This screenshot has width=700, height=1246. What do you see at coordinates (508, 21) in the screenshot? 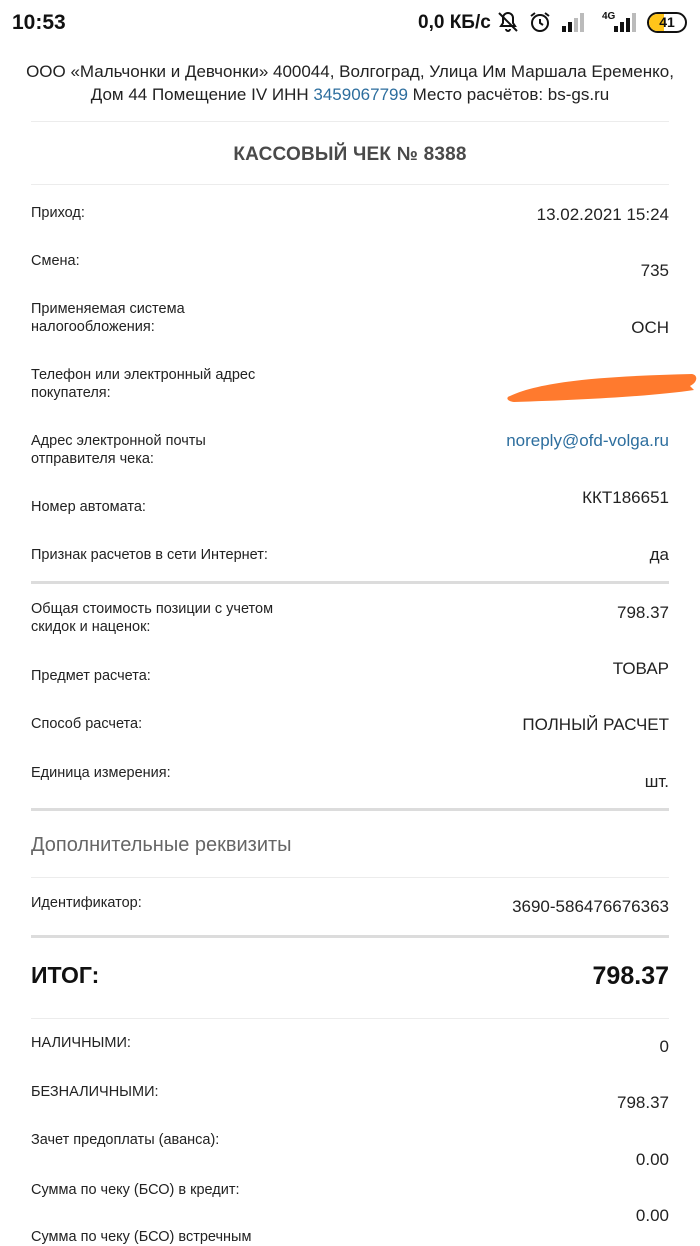
I see `mute-icon` at bounding box center [508, 21].